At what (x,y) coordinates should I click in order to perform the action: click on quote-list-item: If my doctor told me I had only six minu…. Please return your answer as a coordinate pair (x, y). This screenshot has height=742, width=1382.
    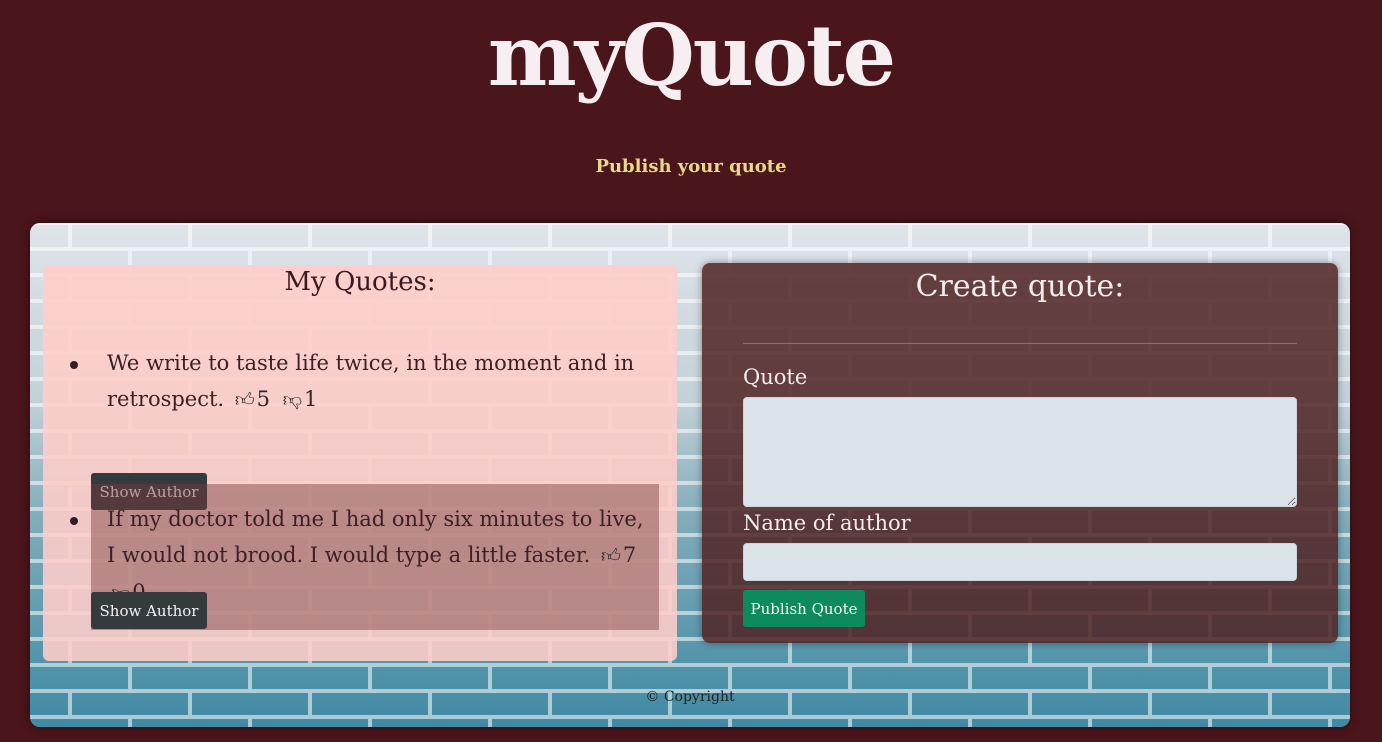
    Looking at the image, I should click on (364, 557).